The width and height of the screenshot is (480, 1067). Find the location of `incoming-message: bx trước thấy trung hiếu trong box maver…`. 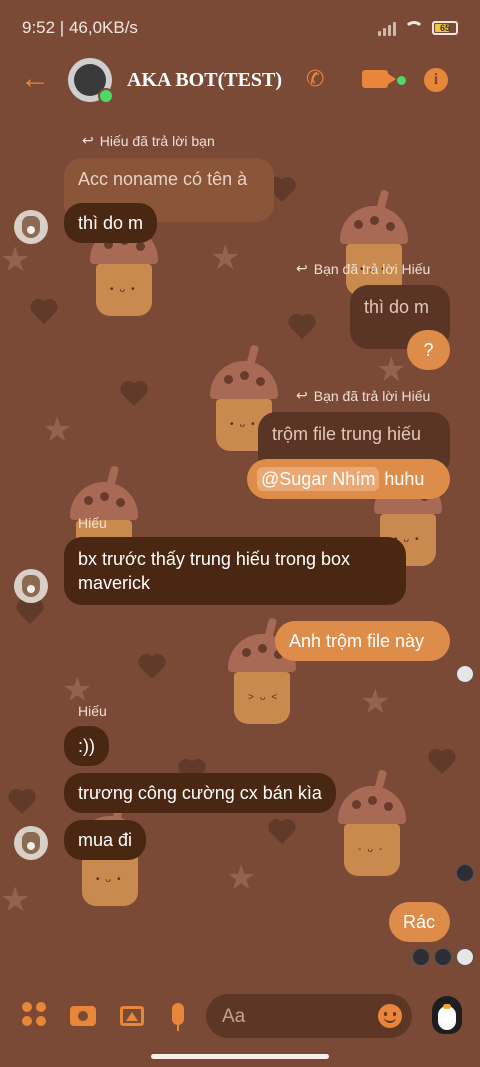

incoming-message: bx trước thấy trung hiếu trong box maver… is located at coordinates (235, 571).